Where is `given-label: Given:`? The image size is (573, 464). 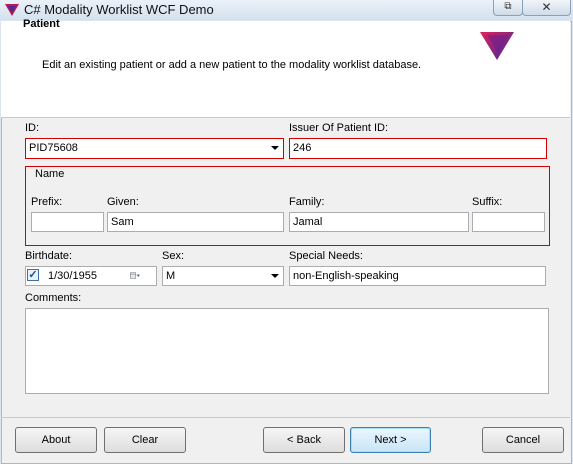
given-label: Given: is located at coordinates (123, 202).